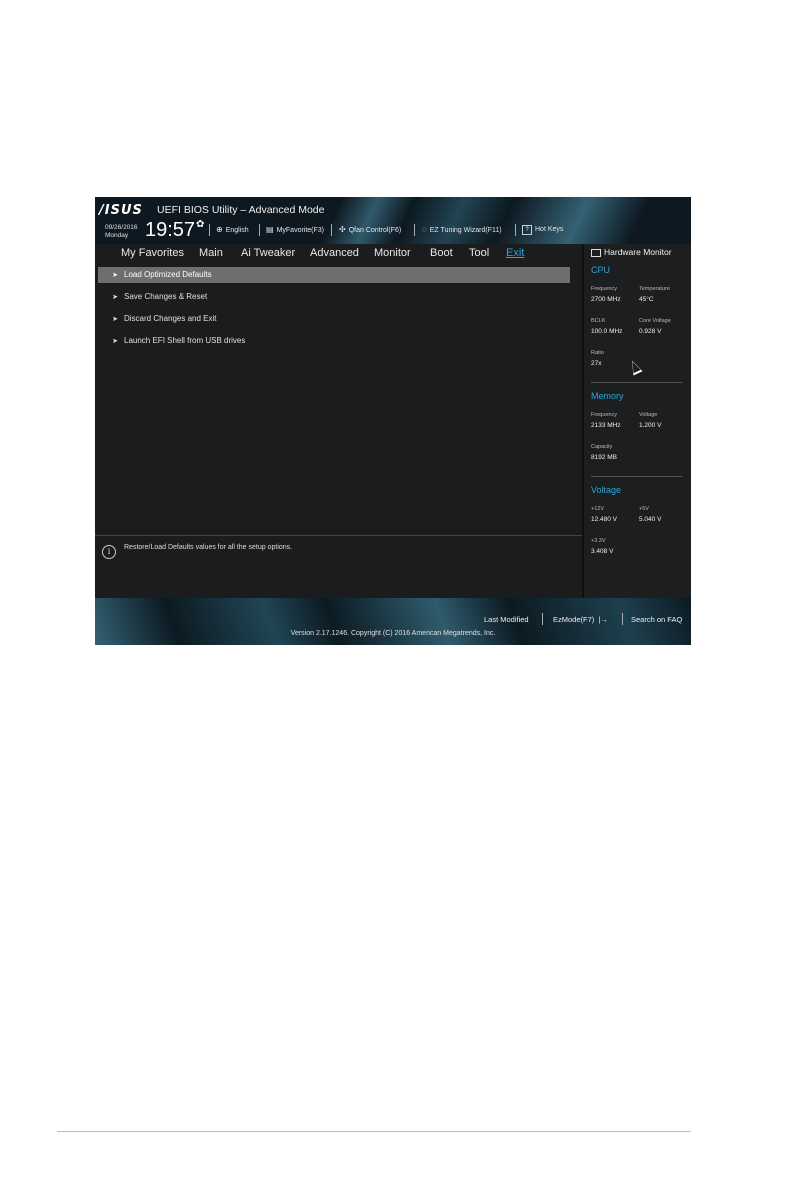  I want to click on clock-display: 19:57, so click(170, 230).